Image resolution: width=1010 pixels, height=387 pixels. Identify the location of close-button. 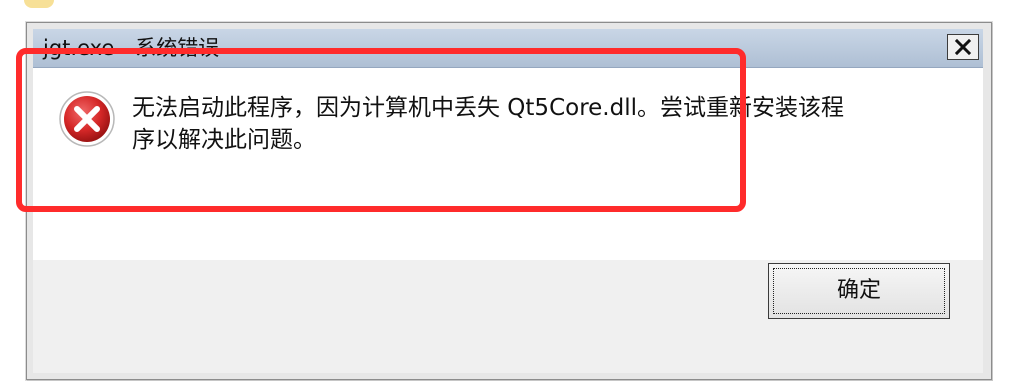
(963, 47).